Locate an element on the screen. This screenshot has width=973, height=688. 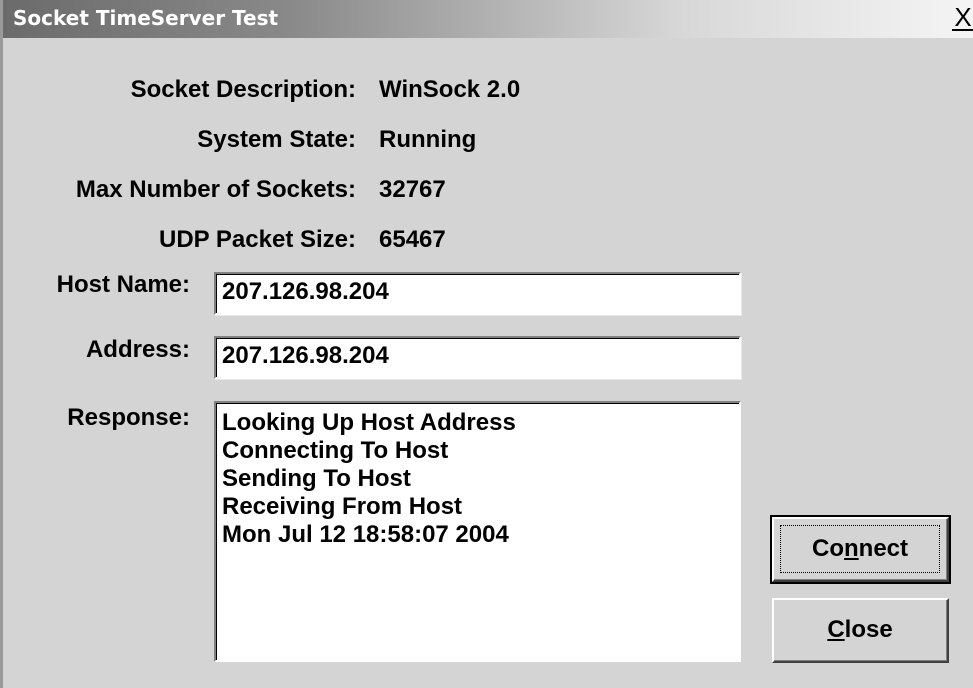
host-name-field: 207.126.98.204 is located at coordinates (477, 293).